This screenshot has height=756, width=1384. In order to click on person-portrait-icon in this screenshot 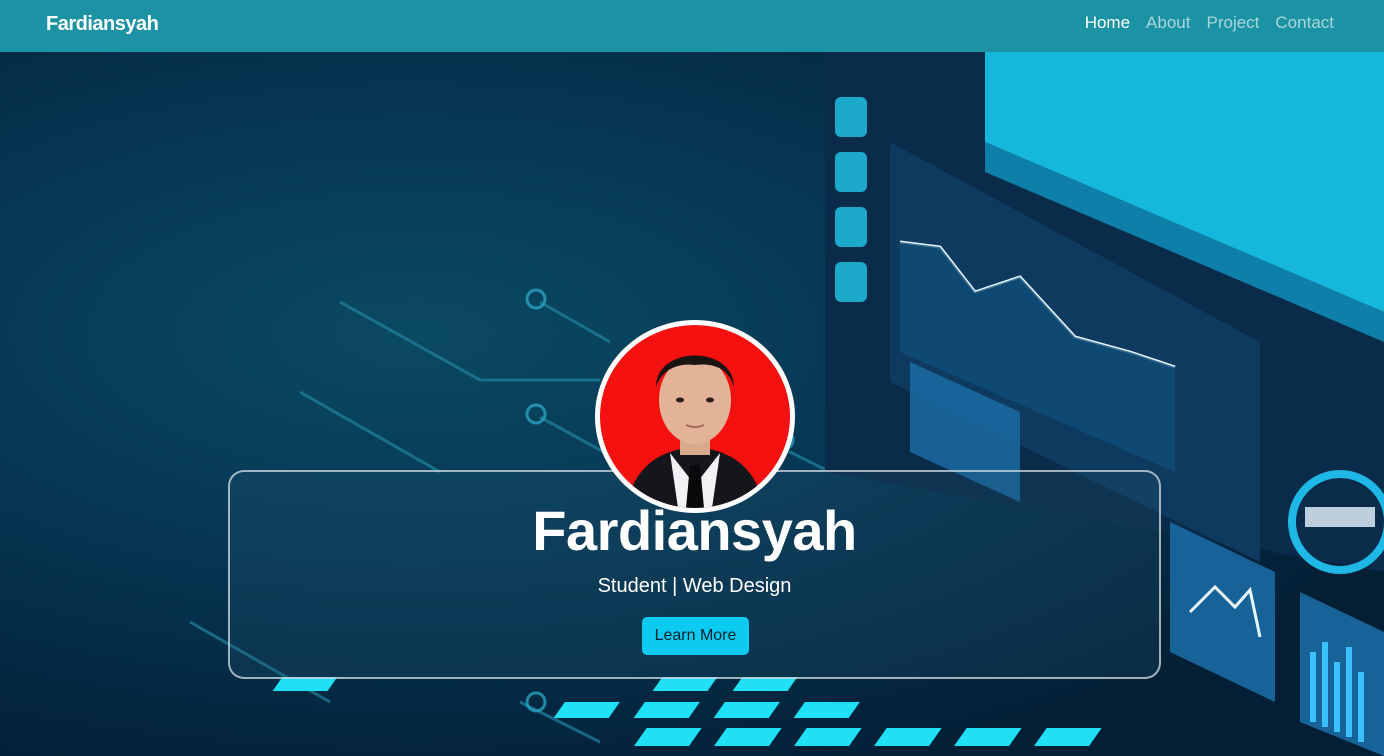, I will do `click(695, 431)`.